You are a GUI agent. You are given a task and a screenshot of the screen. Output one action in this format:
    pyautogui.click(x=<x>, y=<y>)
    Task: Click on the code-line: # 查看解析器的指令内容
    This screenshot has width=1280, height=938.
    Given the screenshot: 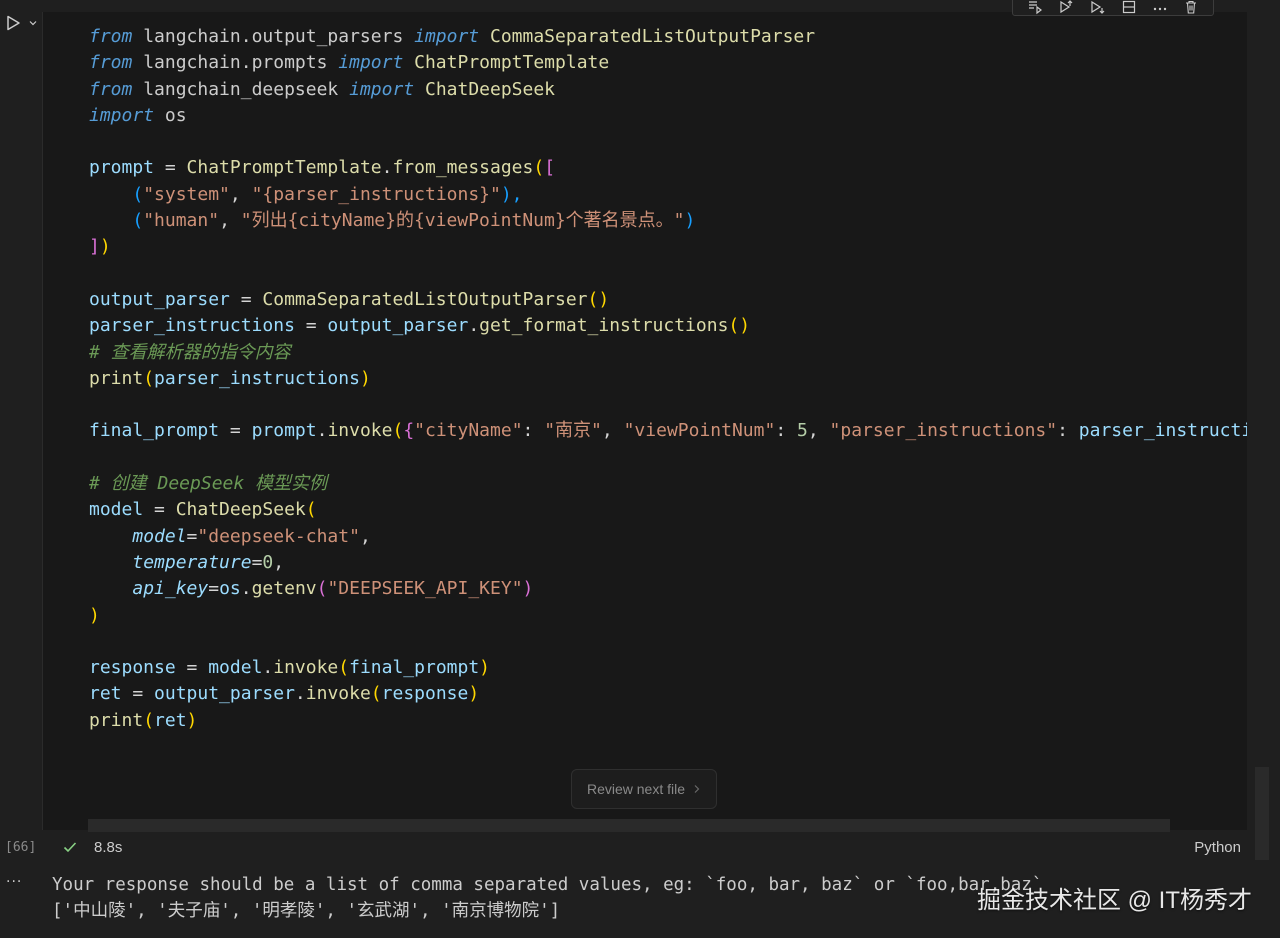 What is the action you would take?
    pyautogui.click(x=668, y=353)
    